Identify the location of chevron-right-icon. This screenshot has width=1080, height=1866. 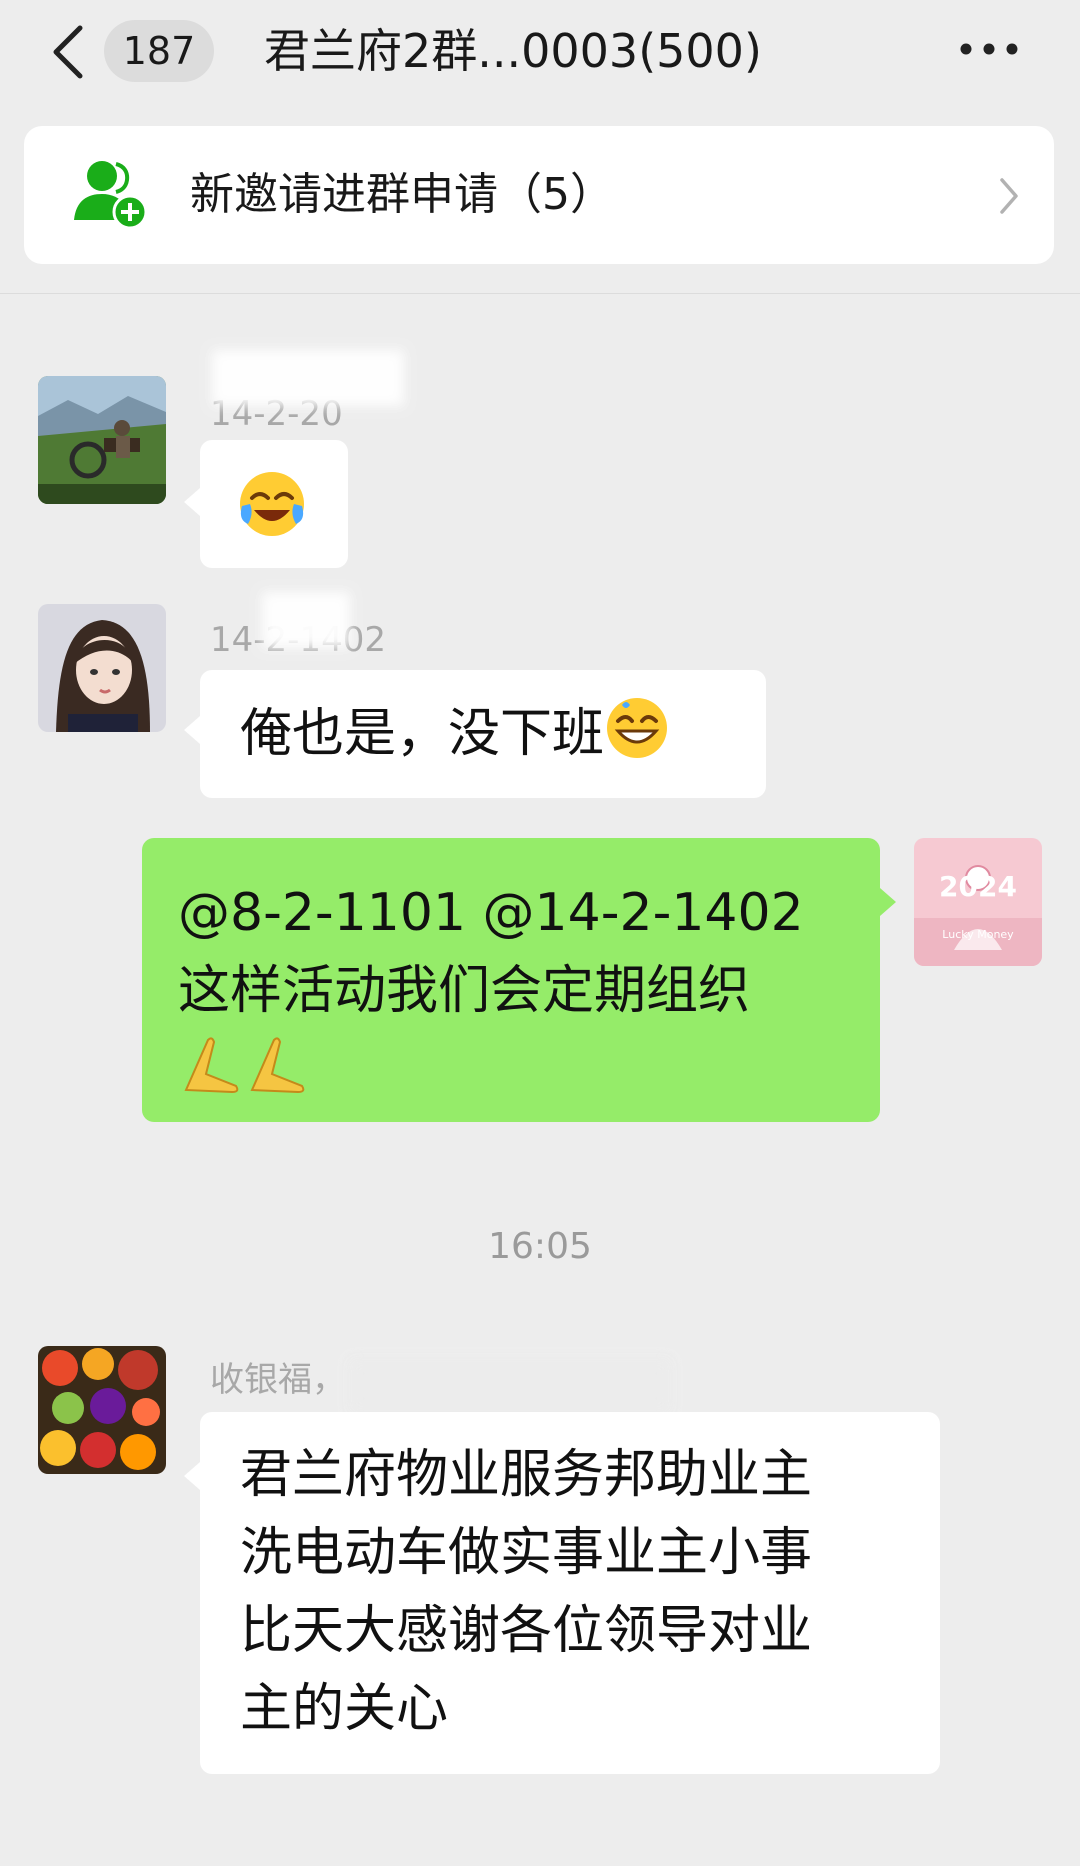
(1009, 196).